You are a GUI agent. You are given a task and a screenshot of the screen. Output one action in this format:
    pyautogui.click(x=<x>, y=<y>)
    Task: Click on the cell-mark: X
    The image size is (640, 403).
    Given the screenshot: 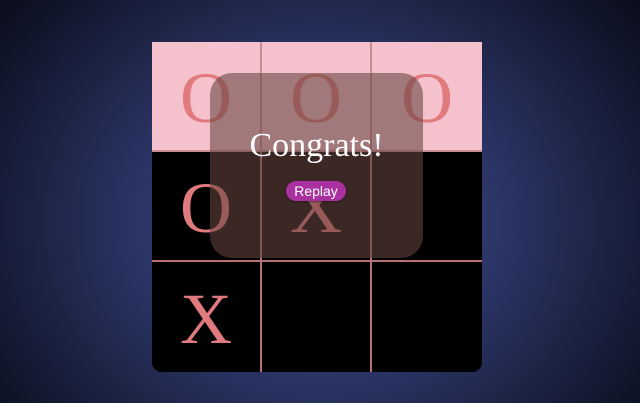 What is the action you would take?
    pyautogui.click(x=206, y=319)
    